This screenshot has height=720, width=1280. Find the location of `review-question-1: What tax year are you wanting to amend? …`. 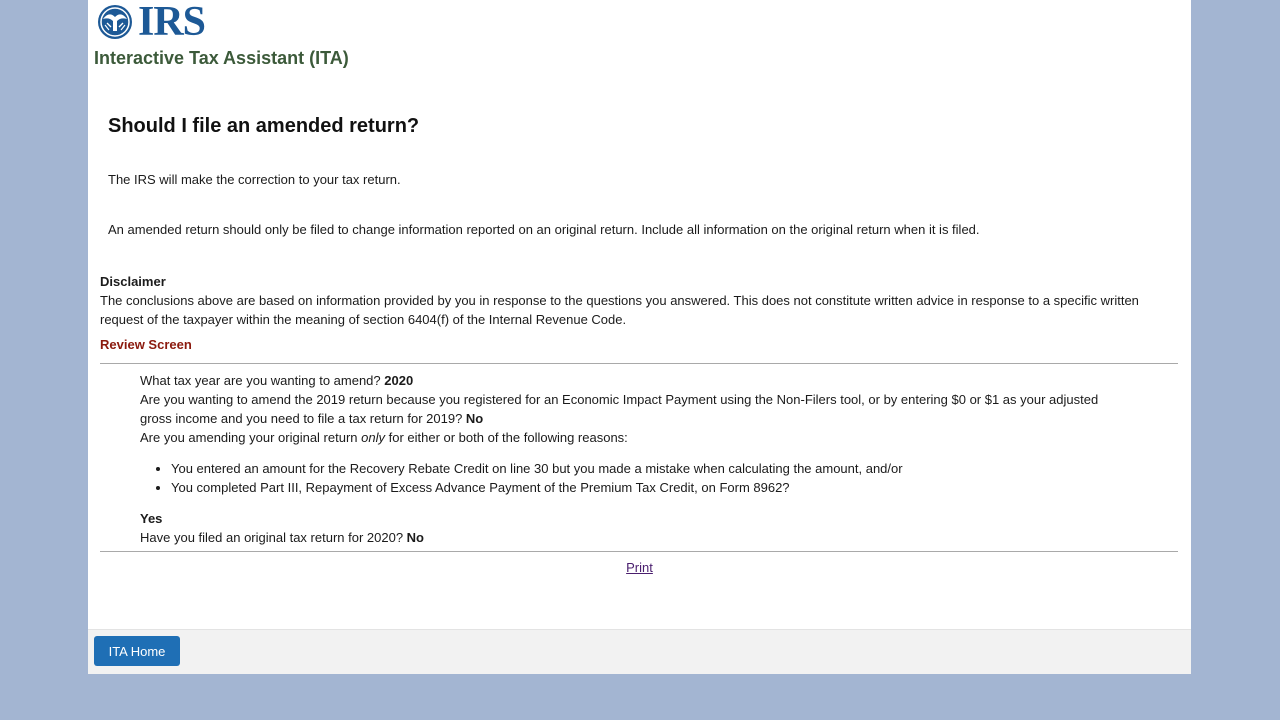

review-question-1: What tax year are you wanting to amend? … is located at coordinates (277, 380).